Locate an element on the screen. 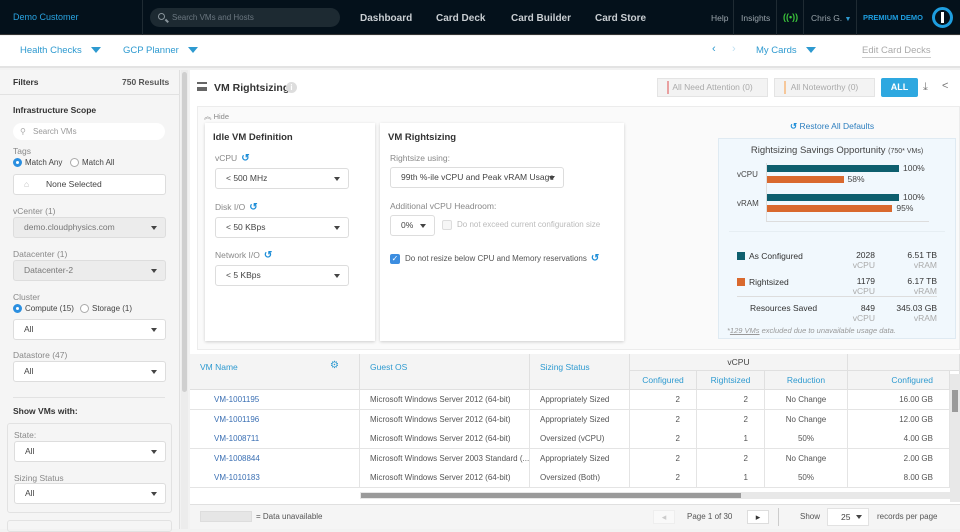 The image size is (960, 532). connection-status-icon: ((•)) is located at coordinates (790, 17).